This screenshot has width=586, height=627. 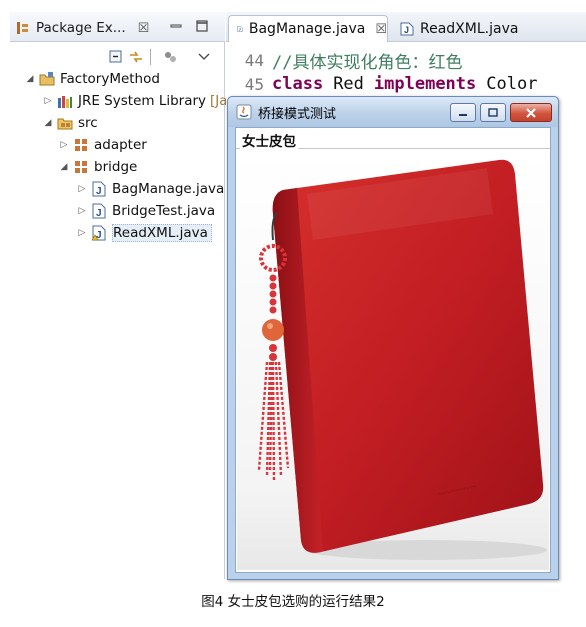 I want to click on code-identifier: Color, so click(x=512, y=84).